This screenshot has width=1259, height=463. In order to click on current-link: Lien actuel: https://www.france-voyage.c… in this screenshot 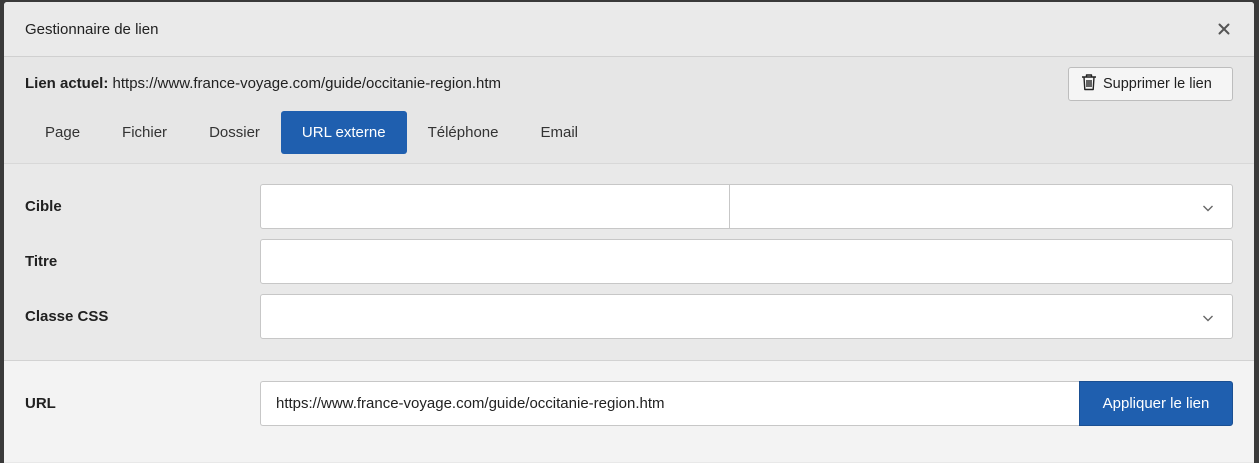, I will do `click(263, 83)`.